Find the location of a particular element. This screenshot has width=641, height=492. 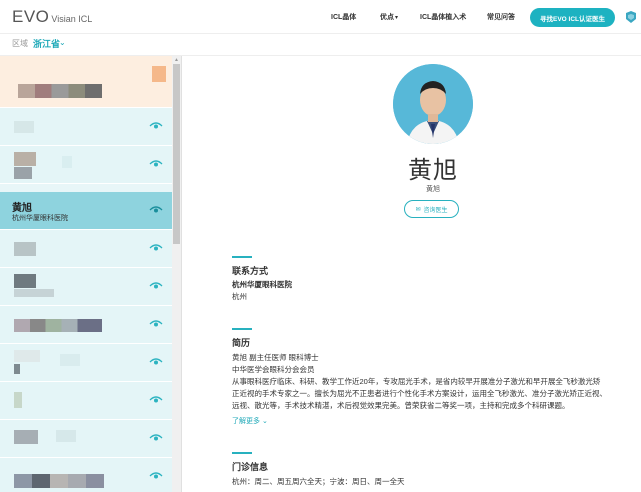

doctor-subtitle: 黄旭 is located at coordinates (433, 189).